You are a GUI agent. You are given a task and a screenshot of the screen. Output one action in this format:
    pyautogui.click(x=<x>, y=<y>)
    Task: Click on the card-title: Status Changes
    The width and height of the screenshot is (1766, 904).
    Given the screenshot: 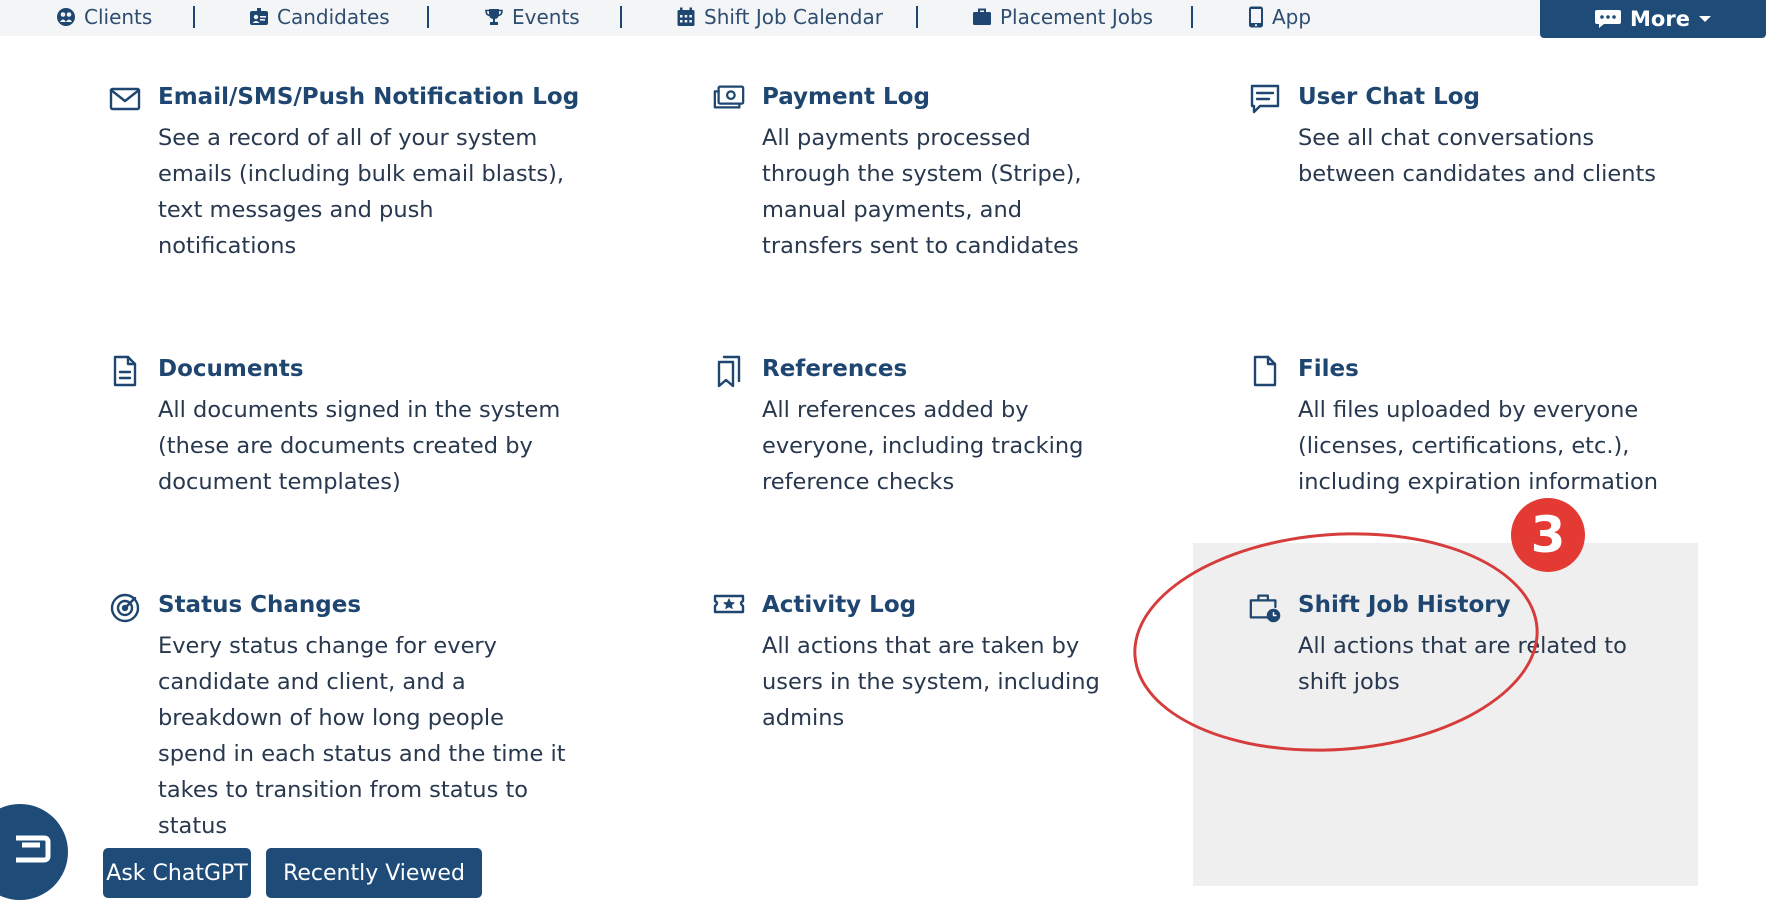 What is the action you would take?
    pyautogui.click(x=259, y=605)
    